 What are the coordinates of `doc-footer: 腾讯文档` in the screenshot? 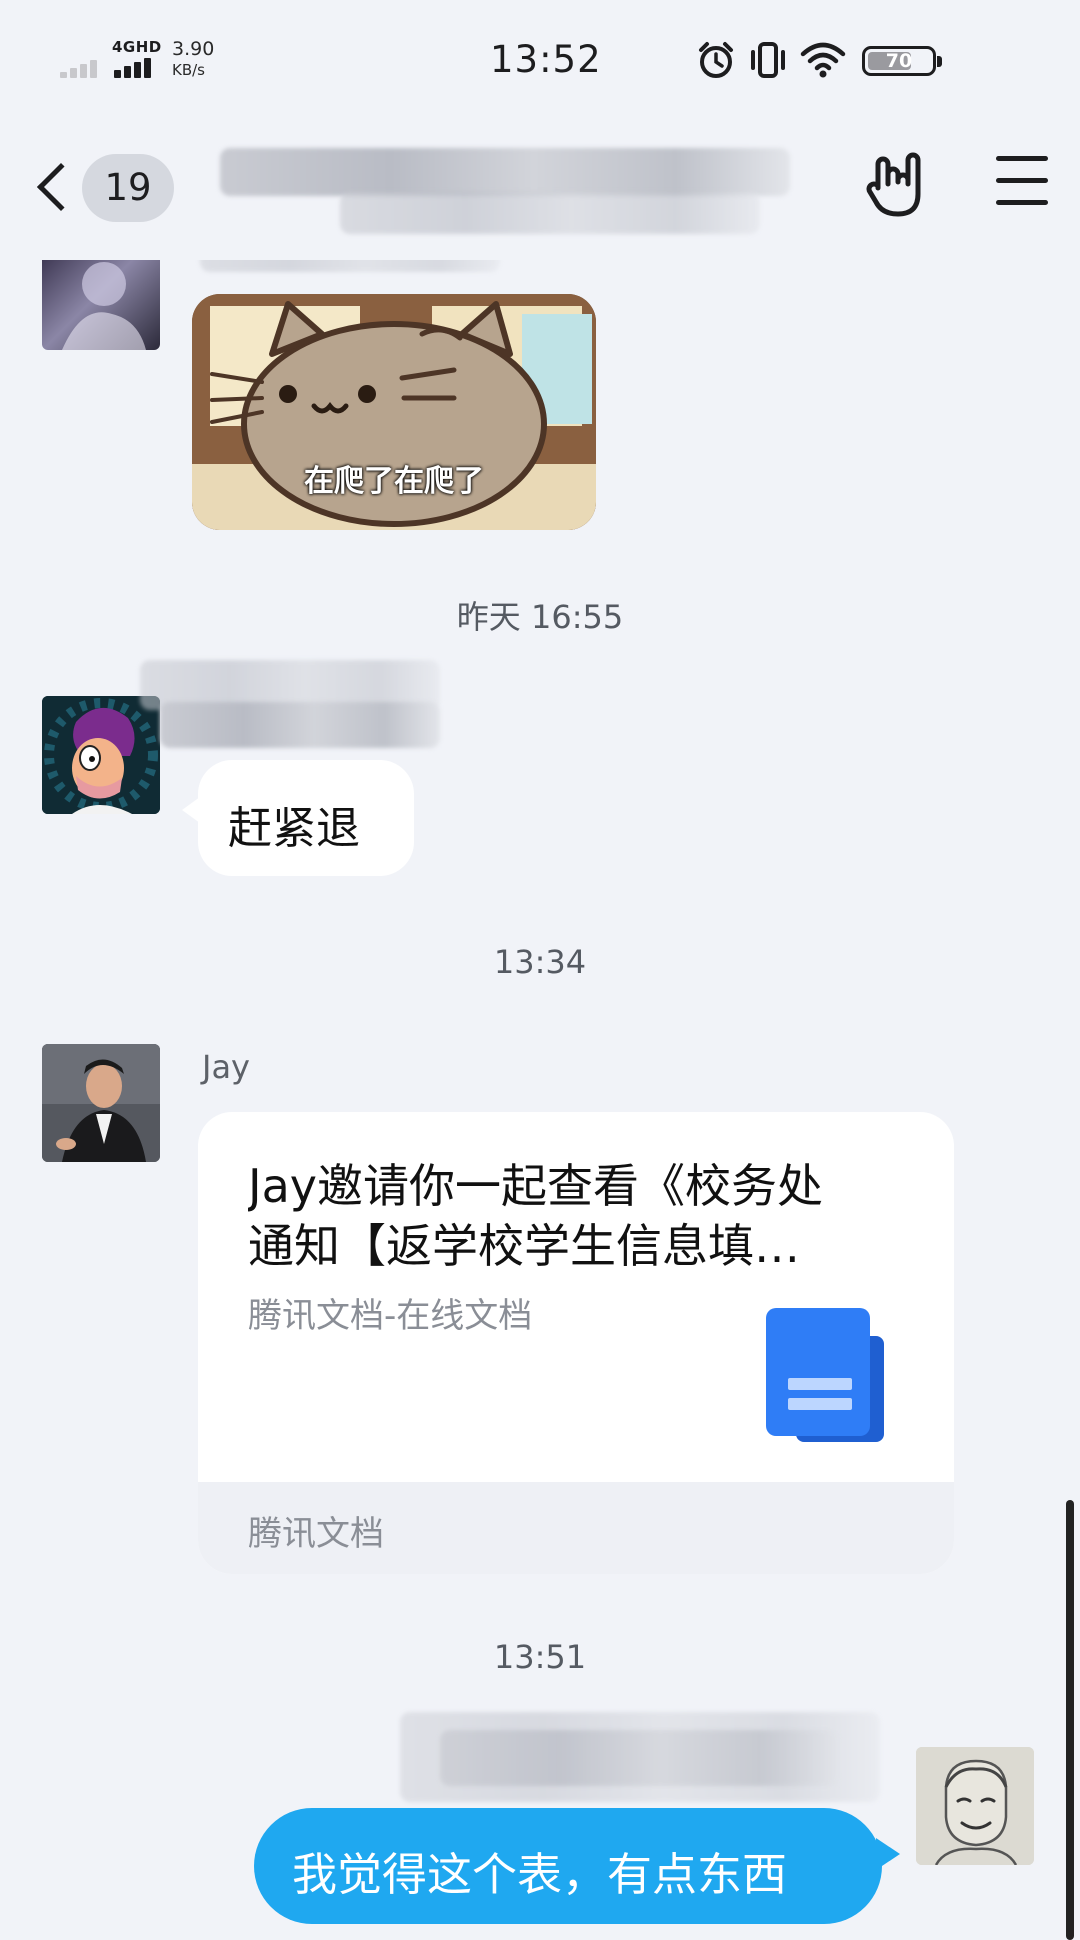 It's located at (576, 1528).